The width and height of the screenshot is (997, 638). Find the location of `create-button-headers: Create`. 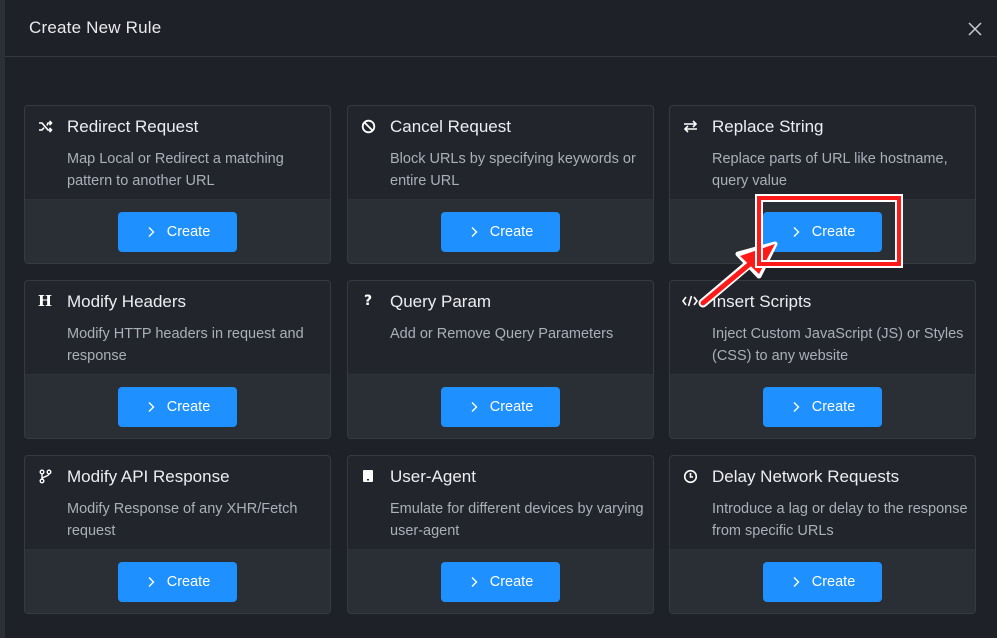

create-button-headers: Create is located at coordinates (177, 407).